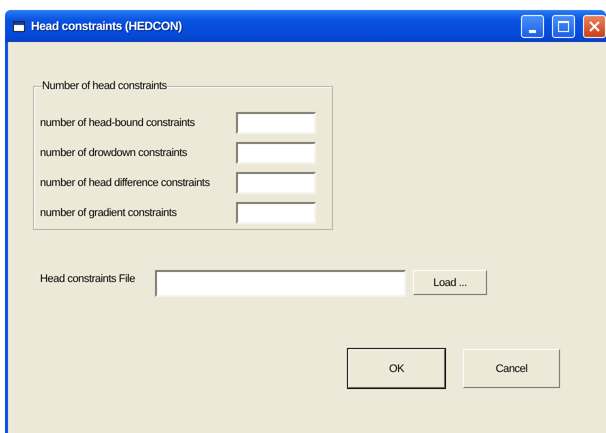  I want to click on minimize-button, so click(532, 26).